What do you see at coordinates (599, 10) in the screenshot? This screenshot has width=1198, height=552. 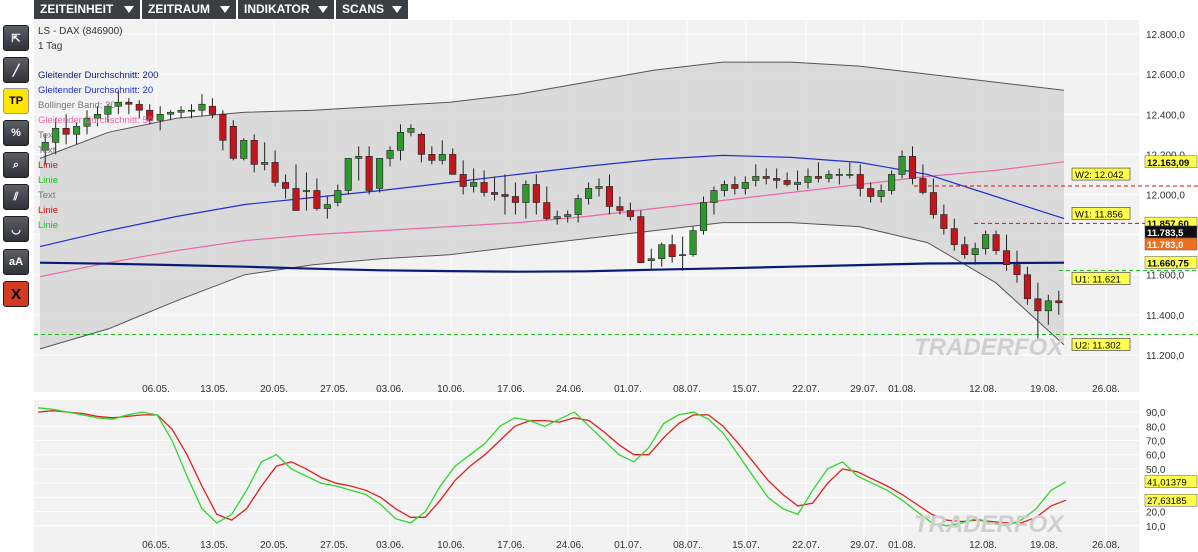 I see `top-menu-bar: ZEITEINHEIT ZEITRAUM INDIKATOR SCANS` at bounding box center [599, 10].